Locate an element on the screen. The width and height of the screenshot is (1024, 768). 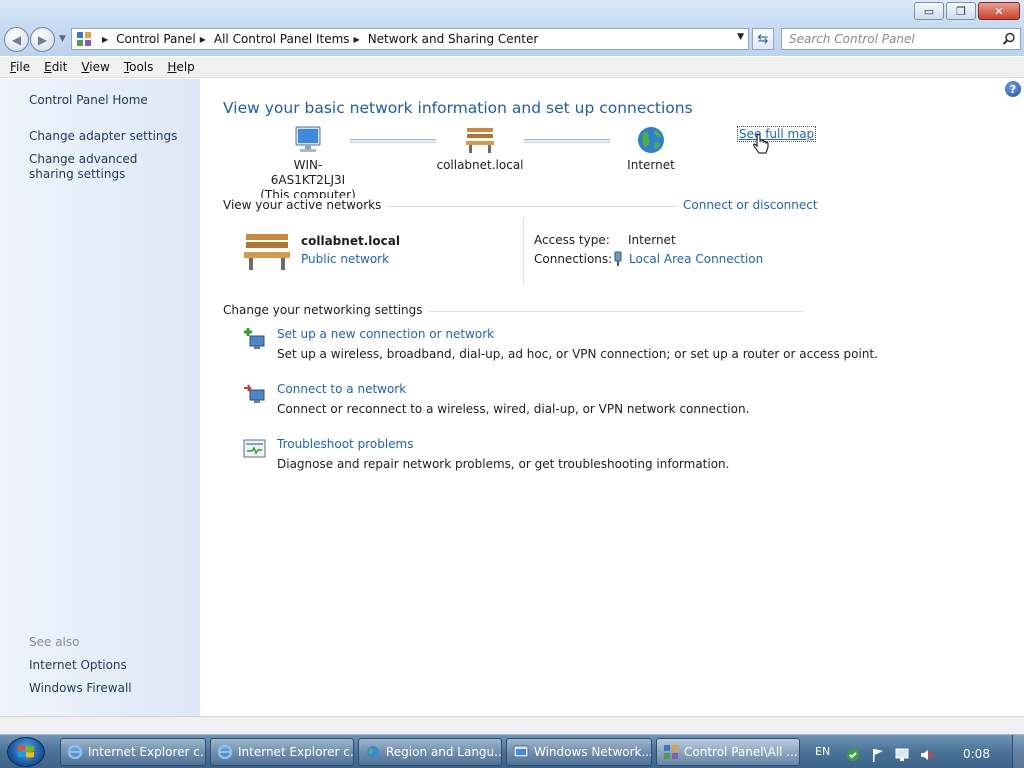
local-area-connection-link: Local Area Connection is located at coordinates (696, 259).